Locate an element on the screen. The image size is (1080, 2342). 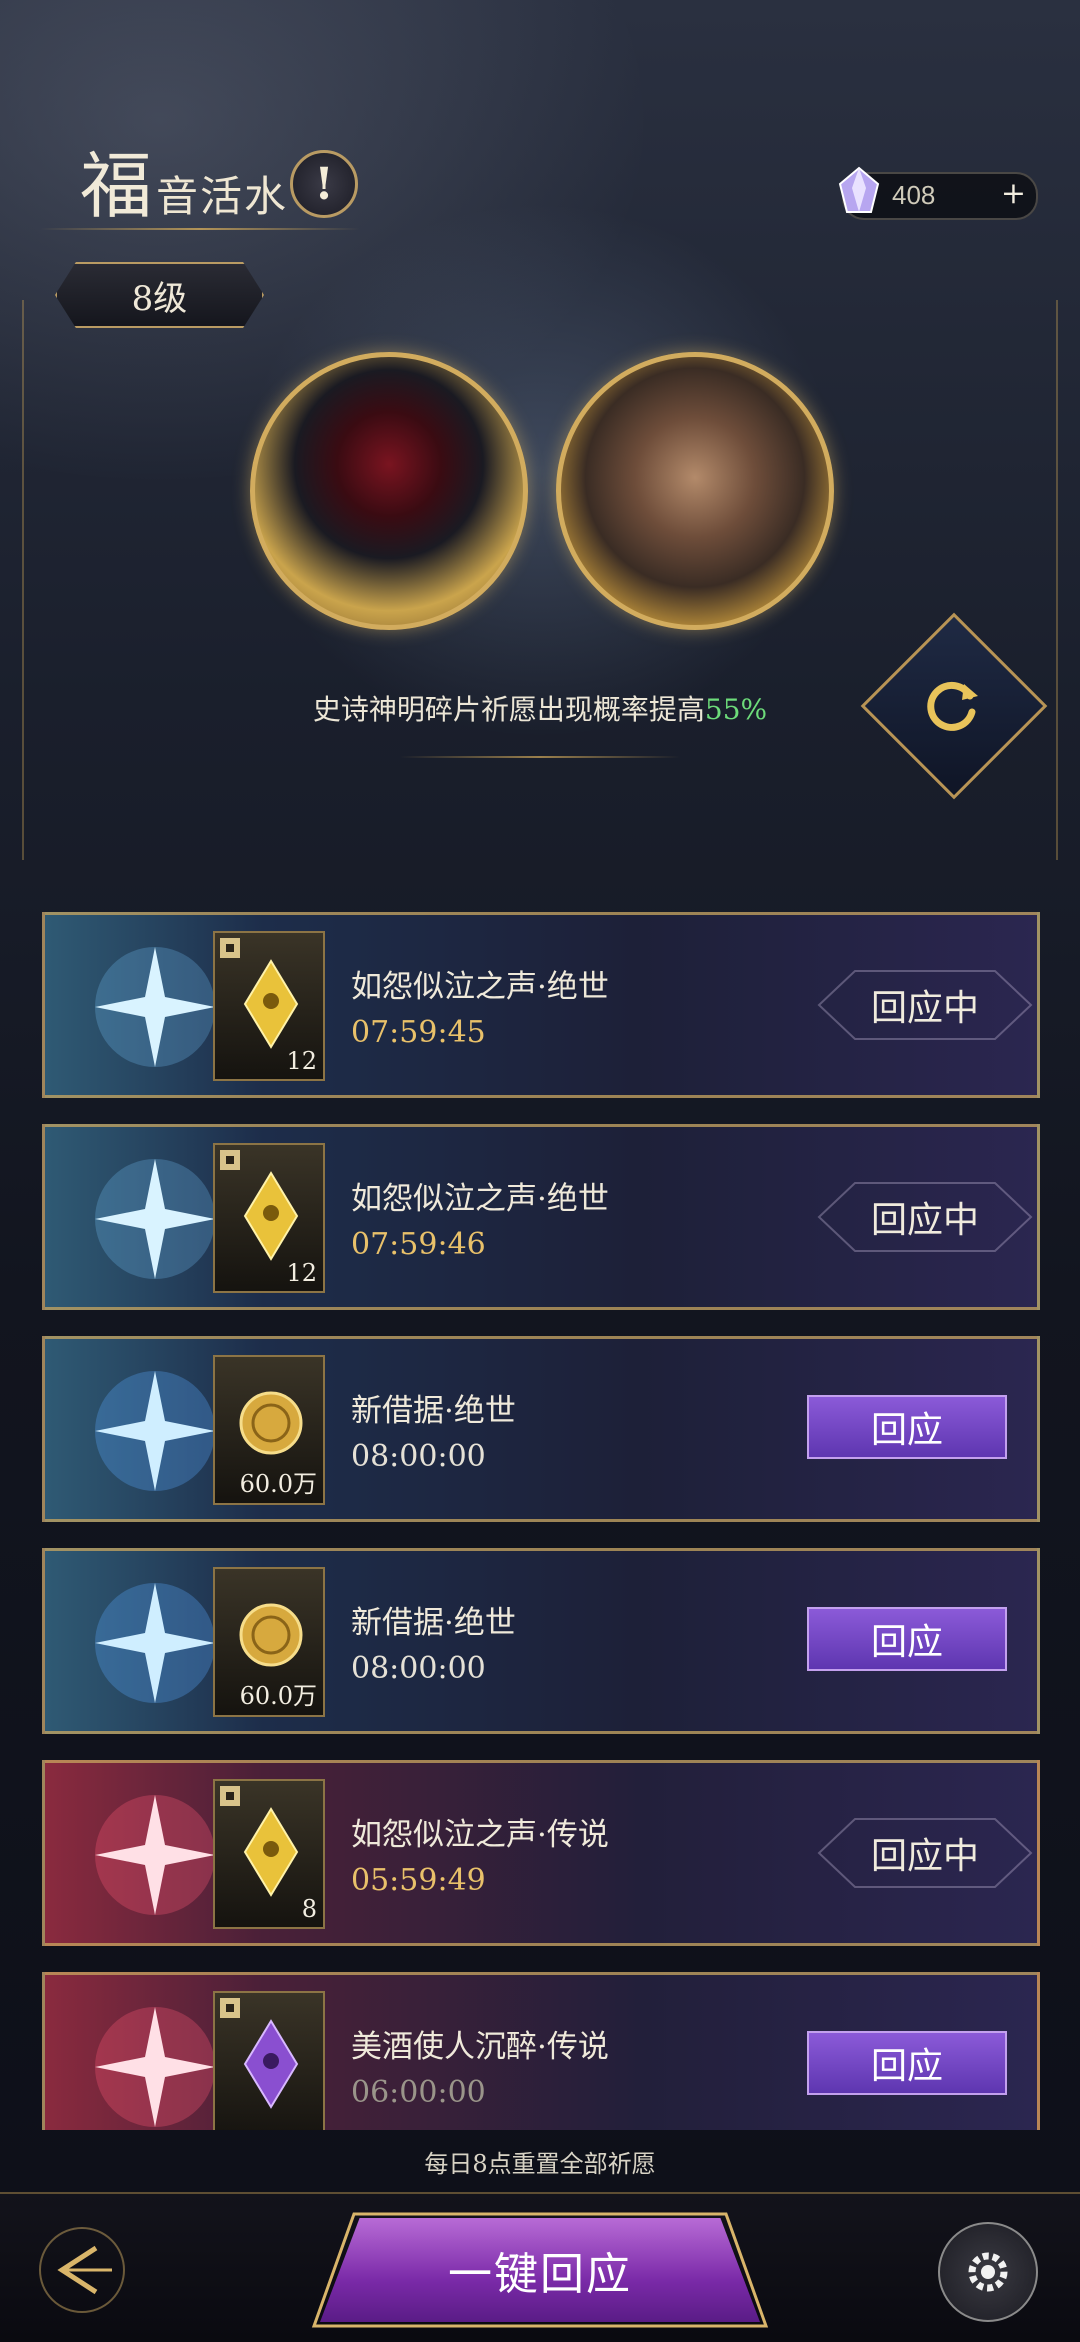
back-arrow-icon is located at coordinates (82, 2270).